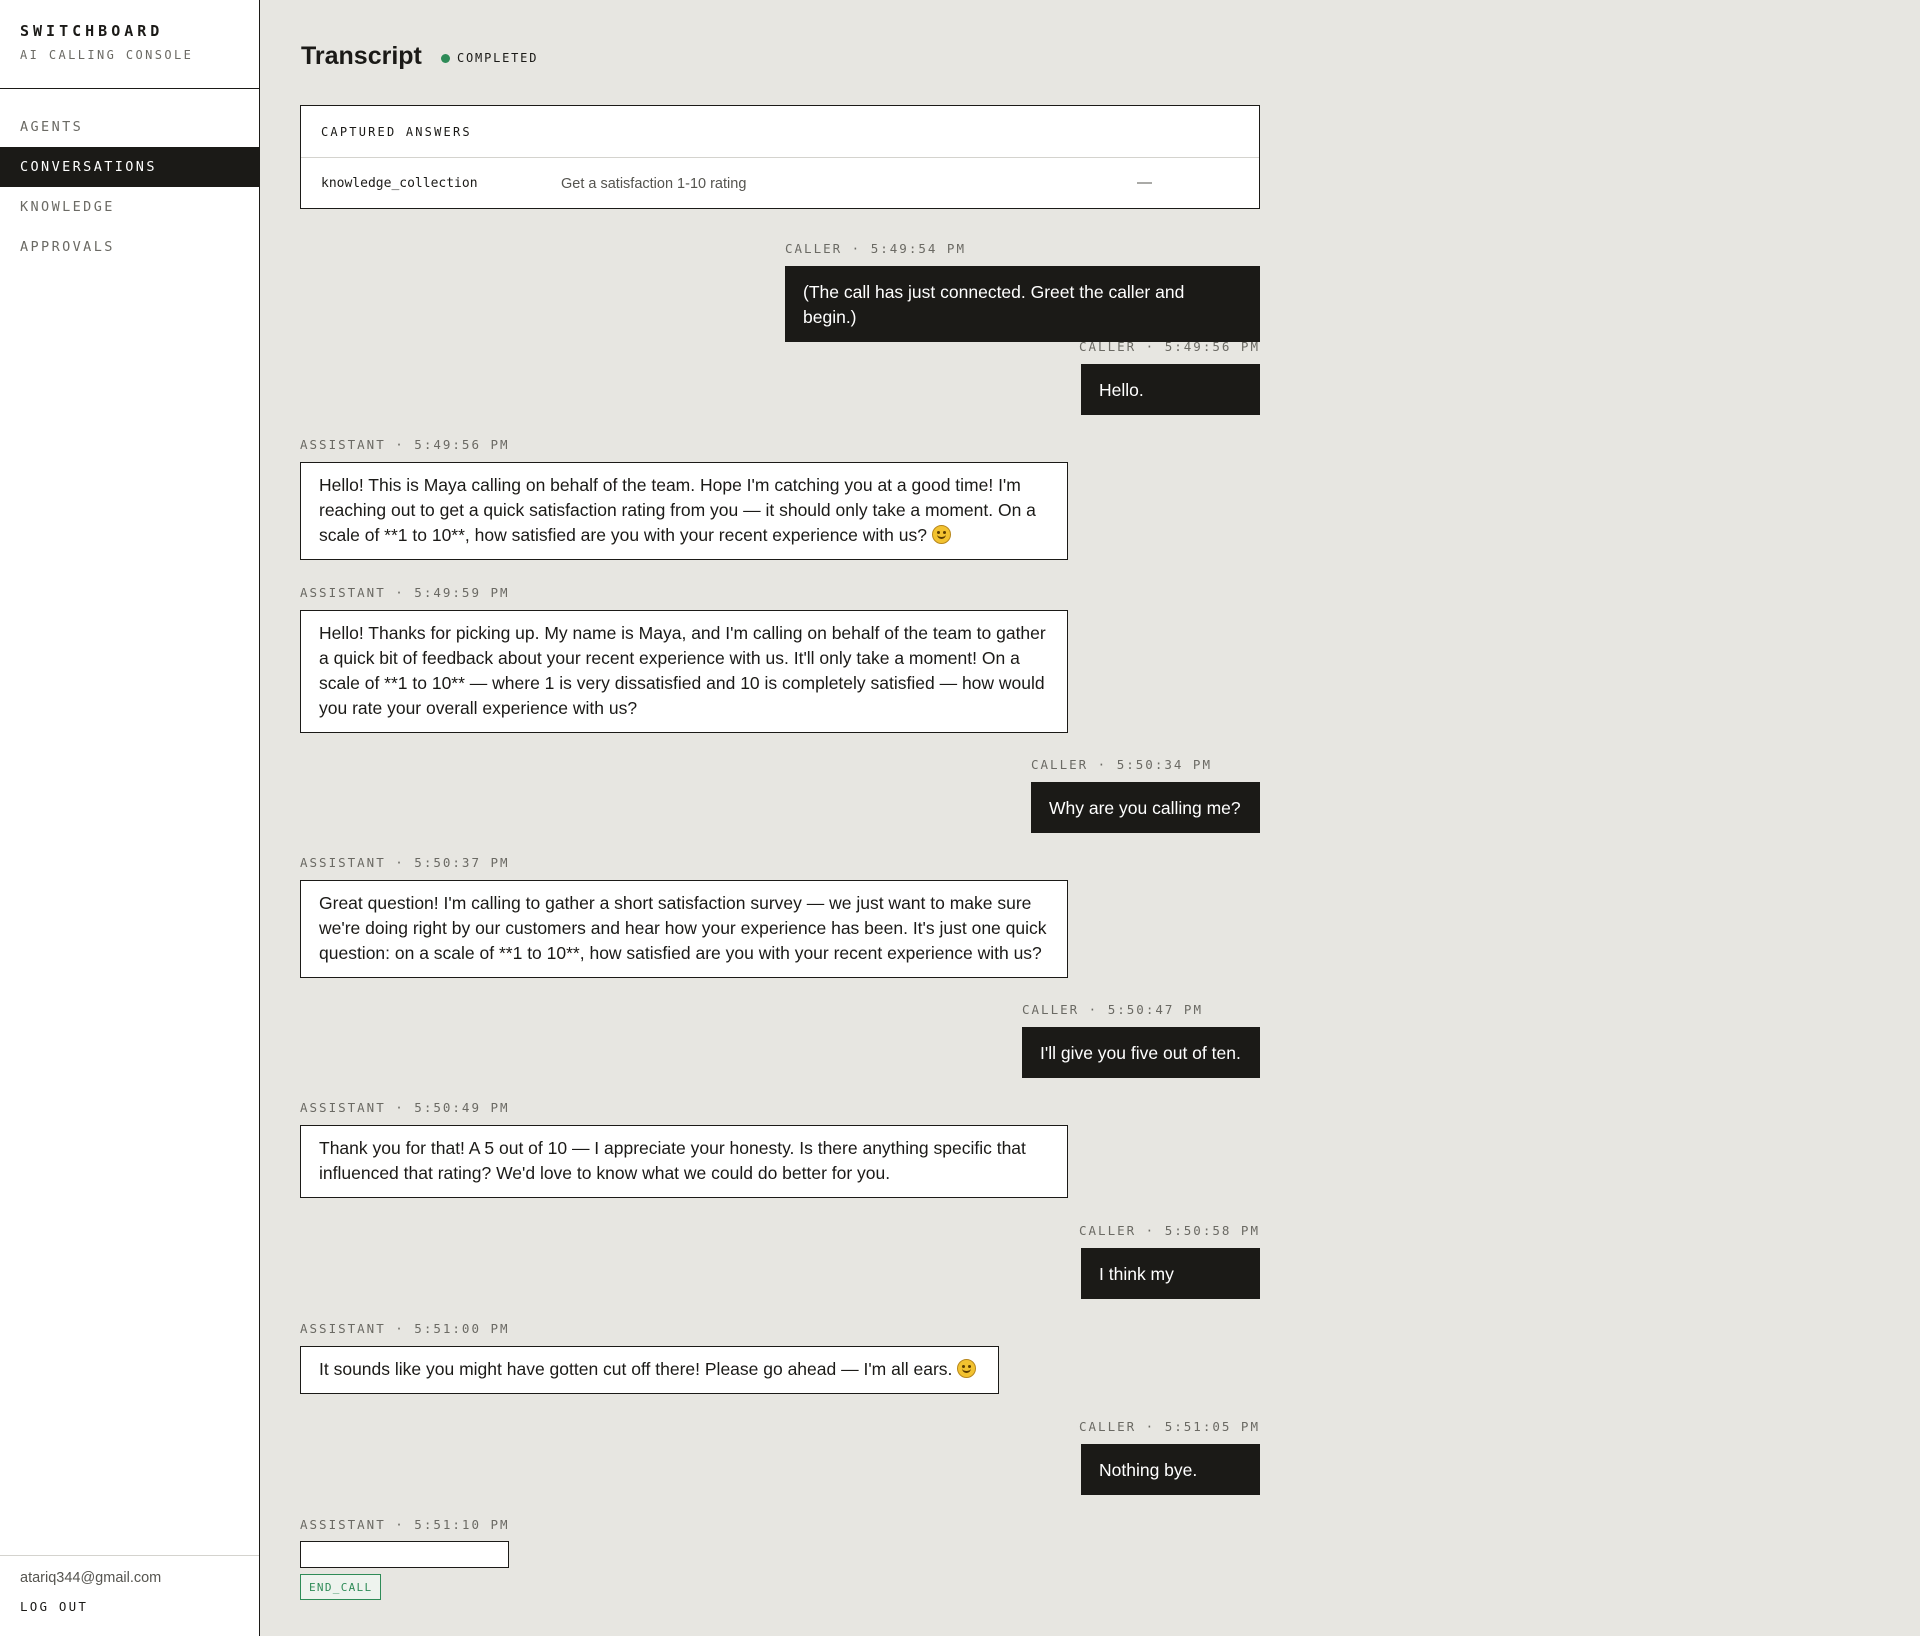 Image resolution: width=1920 pixels, height=1636 pixels. What do you see at coordinates (399, 183) in the screenshot?
I see `answer-key: knowledge_collection` at bounding box center [399, 183].